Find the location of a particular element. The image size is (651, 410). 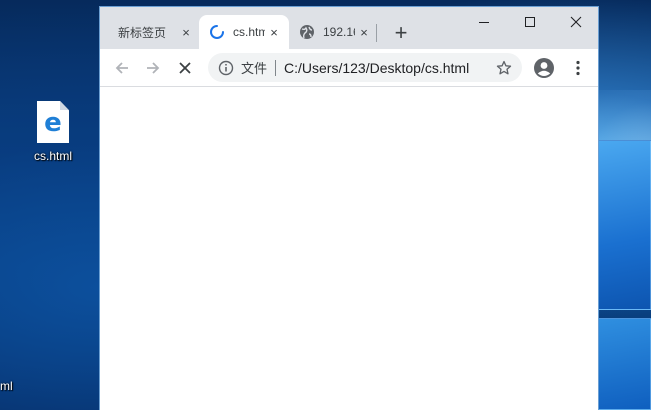

address-bar: 文件 C:/Users/123/Desktop/cs.html is located at coordinates (365, 67).